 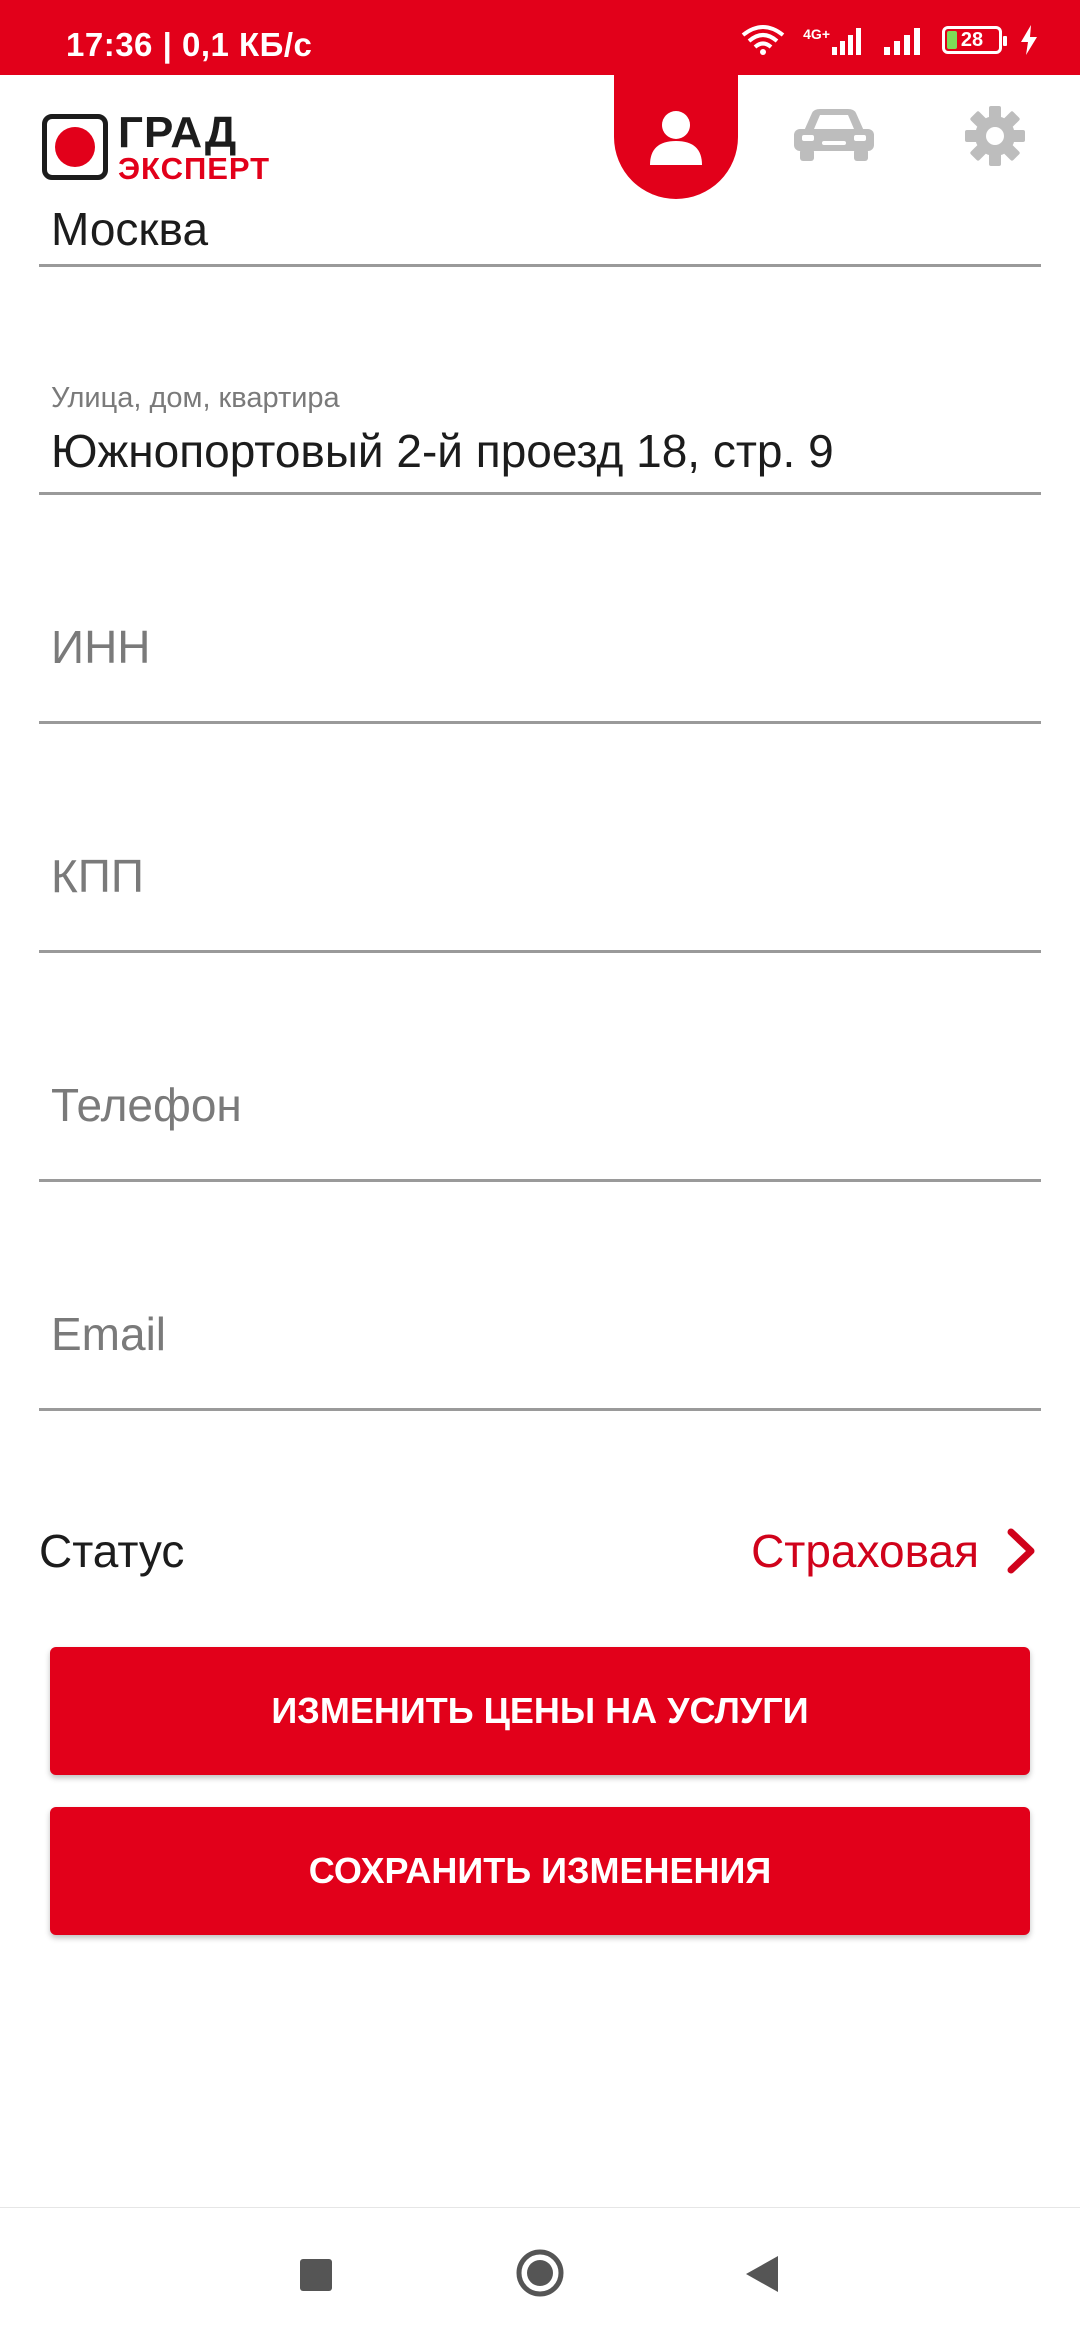 What do you see at coordinates (146, 1105) in the screenshot?
I see `phone-placeholder: Телефон` at bounding box center [146, 1105].